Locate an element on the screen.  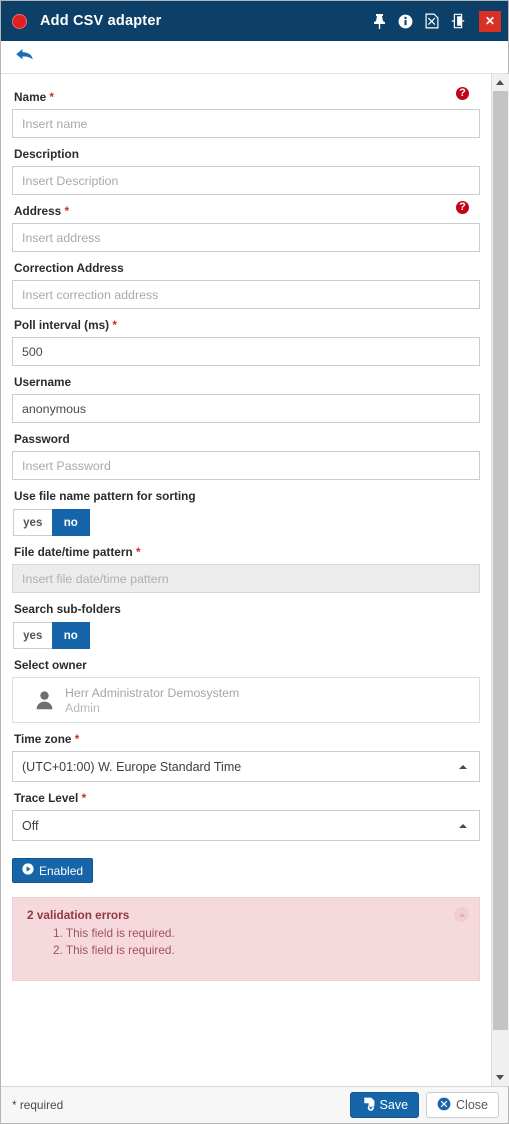
label-select-owner: Select owner is located at coordinates (50, 665).